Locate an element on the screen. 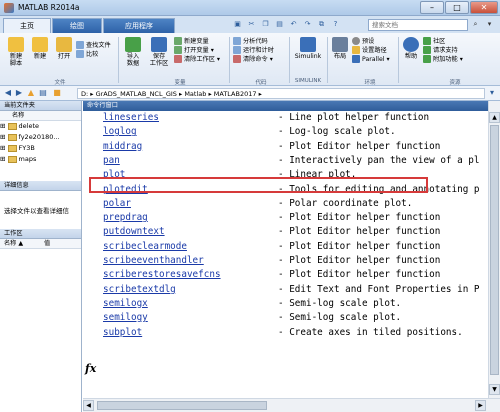  switch-window-icon: ⧉ is located at coordinates (321, 24).